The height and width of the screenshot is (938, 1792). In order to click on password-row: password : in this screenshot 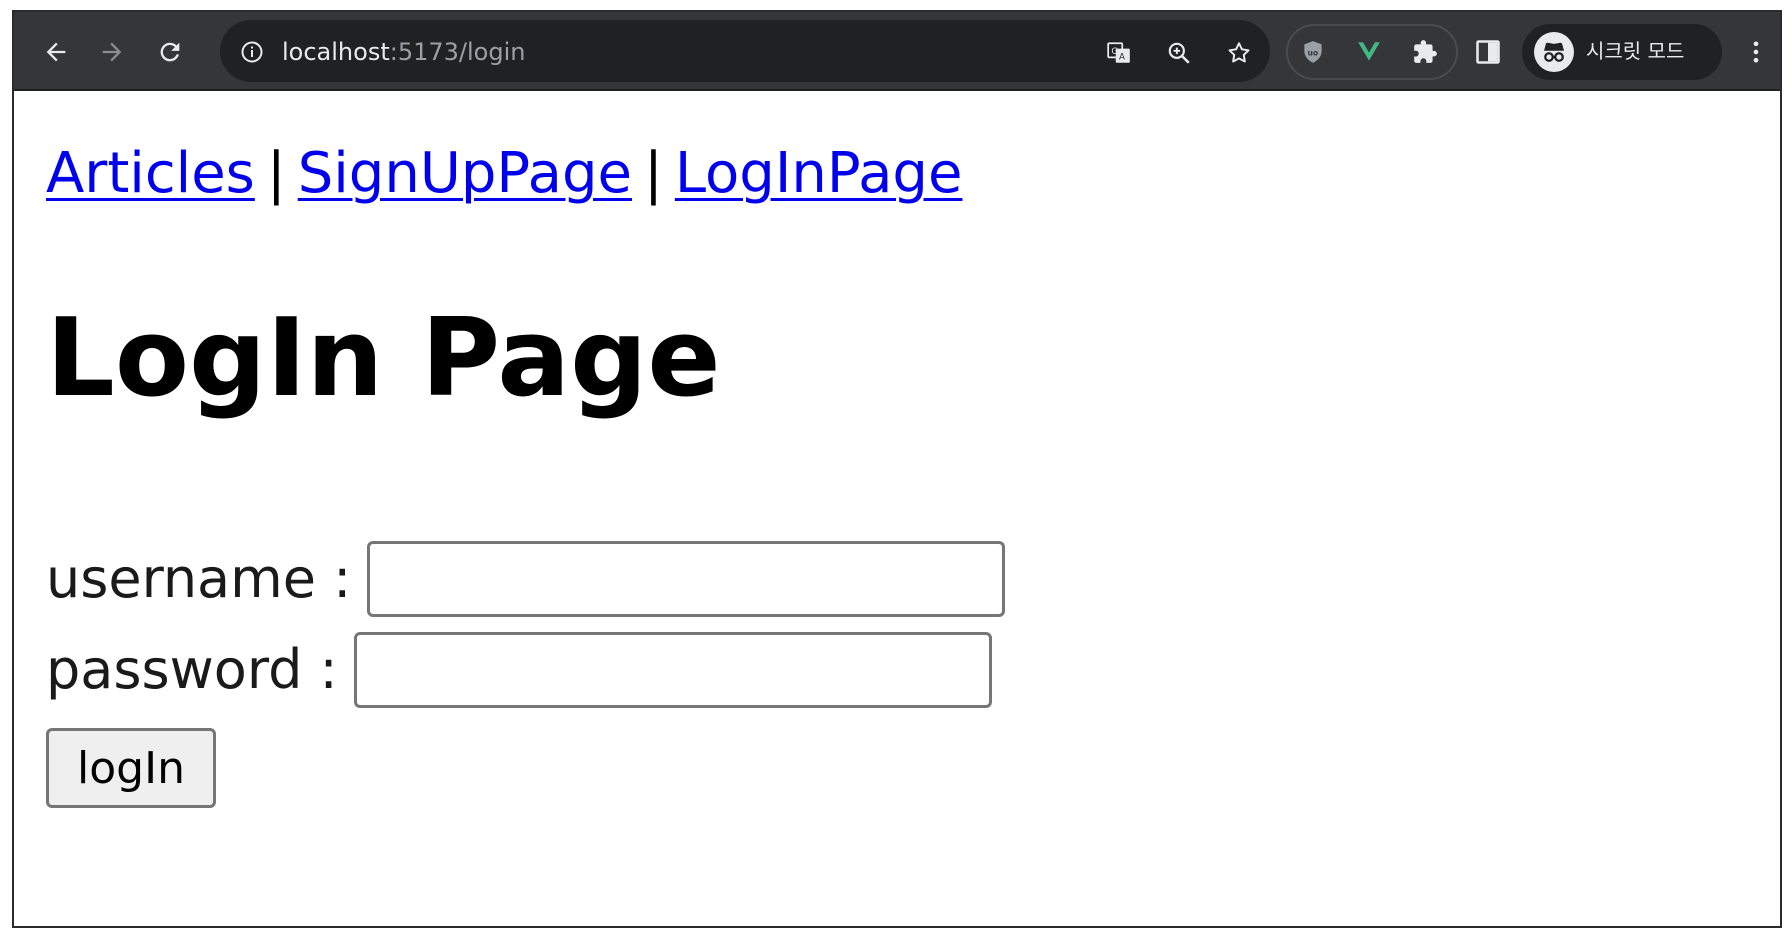, I will do `click(519, 670)`.